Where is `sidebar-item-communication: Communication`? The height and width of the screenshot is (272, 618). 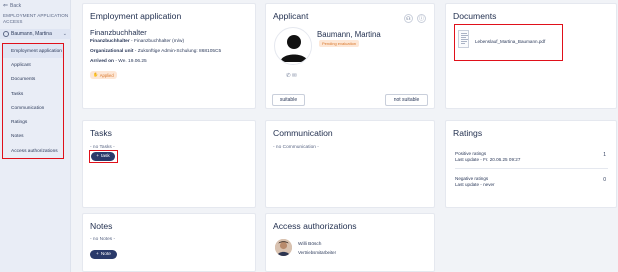 sidebar-item-communication: Communication is located at coordinates (33, 108).